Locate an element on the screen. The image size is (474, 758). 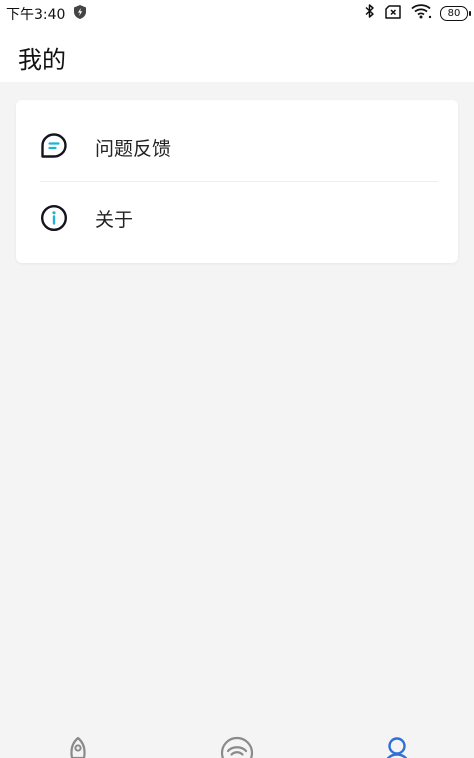
no-sim-icon is located at coordinates (393, 13).